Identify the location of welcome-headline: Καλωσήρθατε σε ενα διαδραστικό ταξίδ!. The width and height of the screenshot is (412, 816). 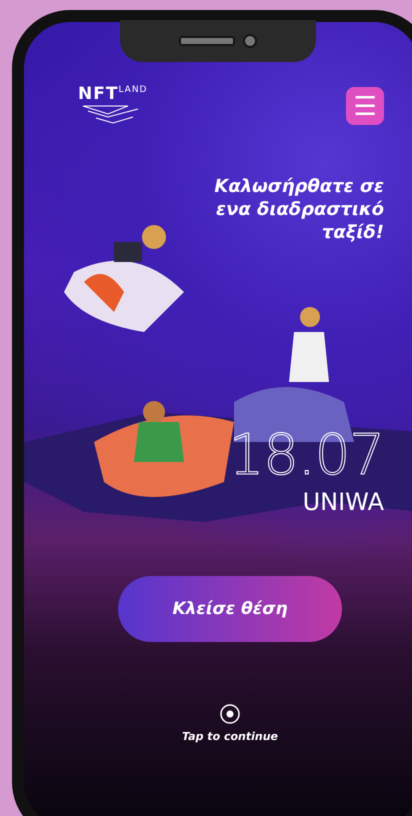
(298, 209).